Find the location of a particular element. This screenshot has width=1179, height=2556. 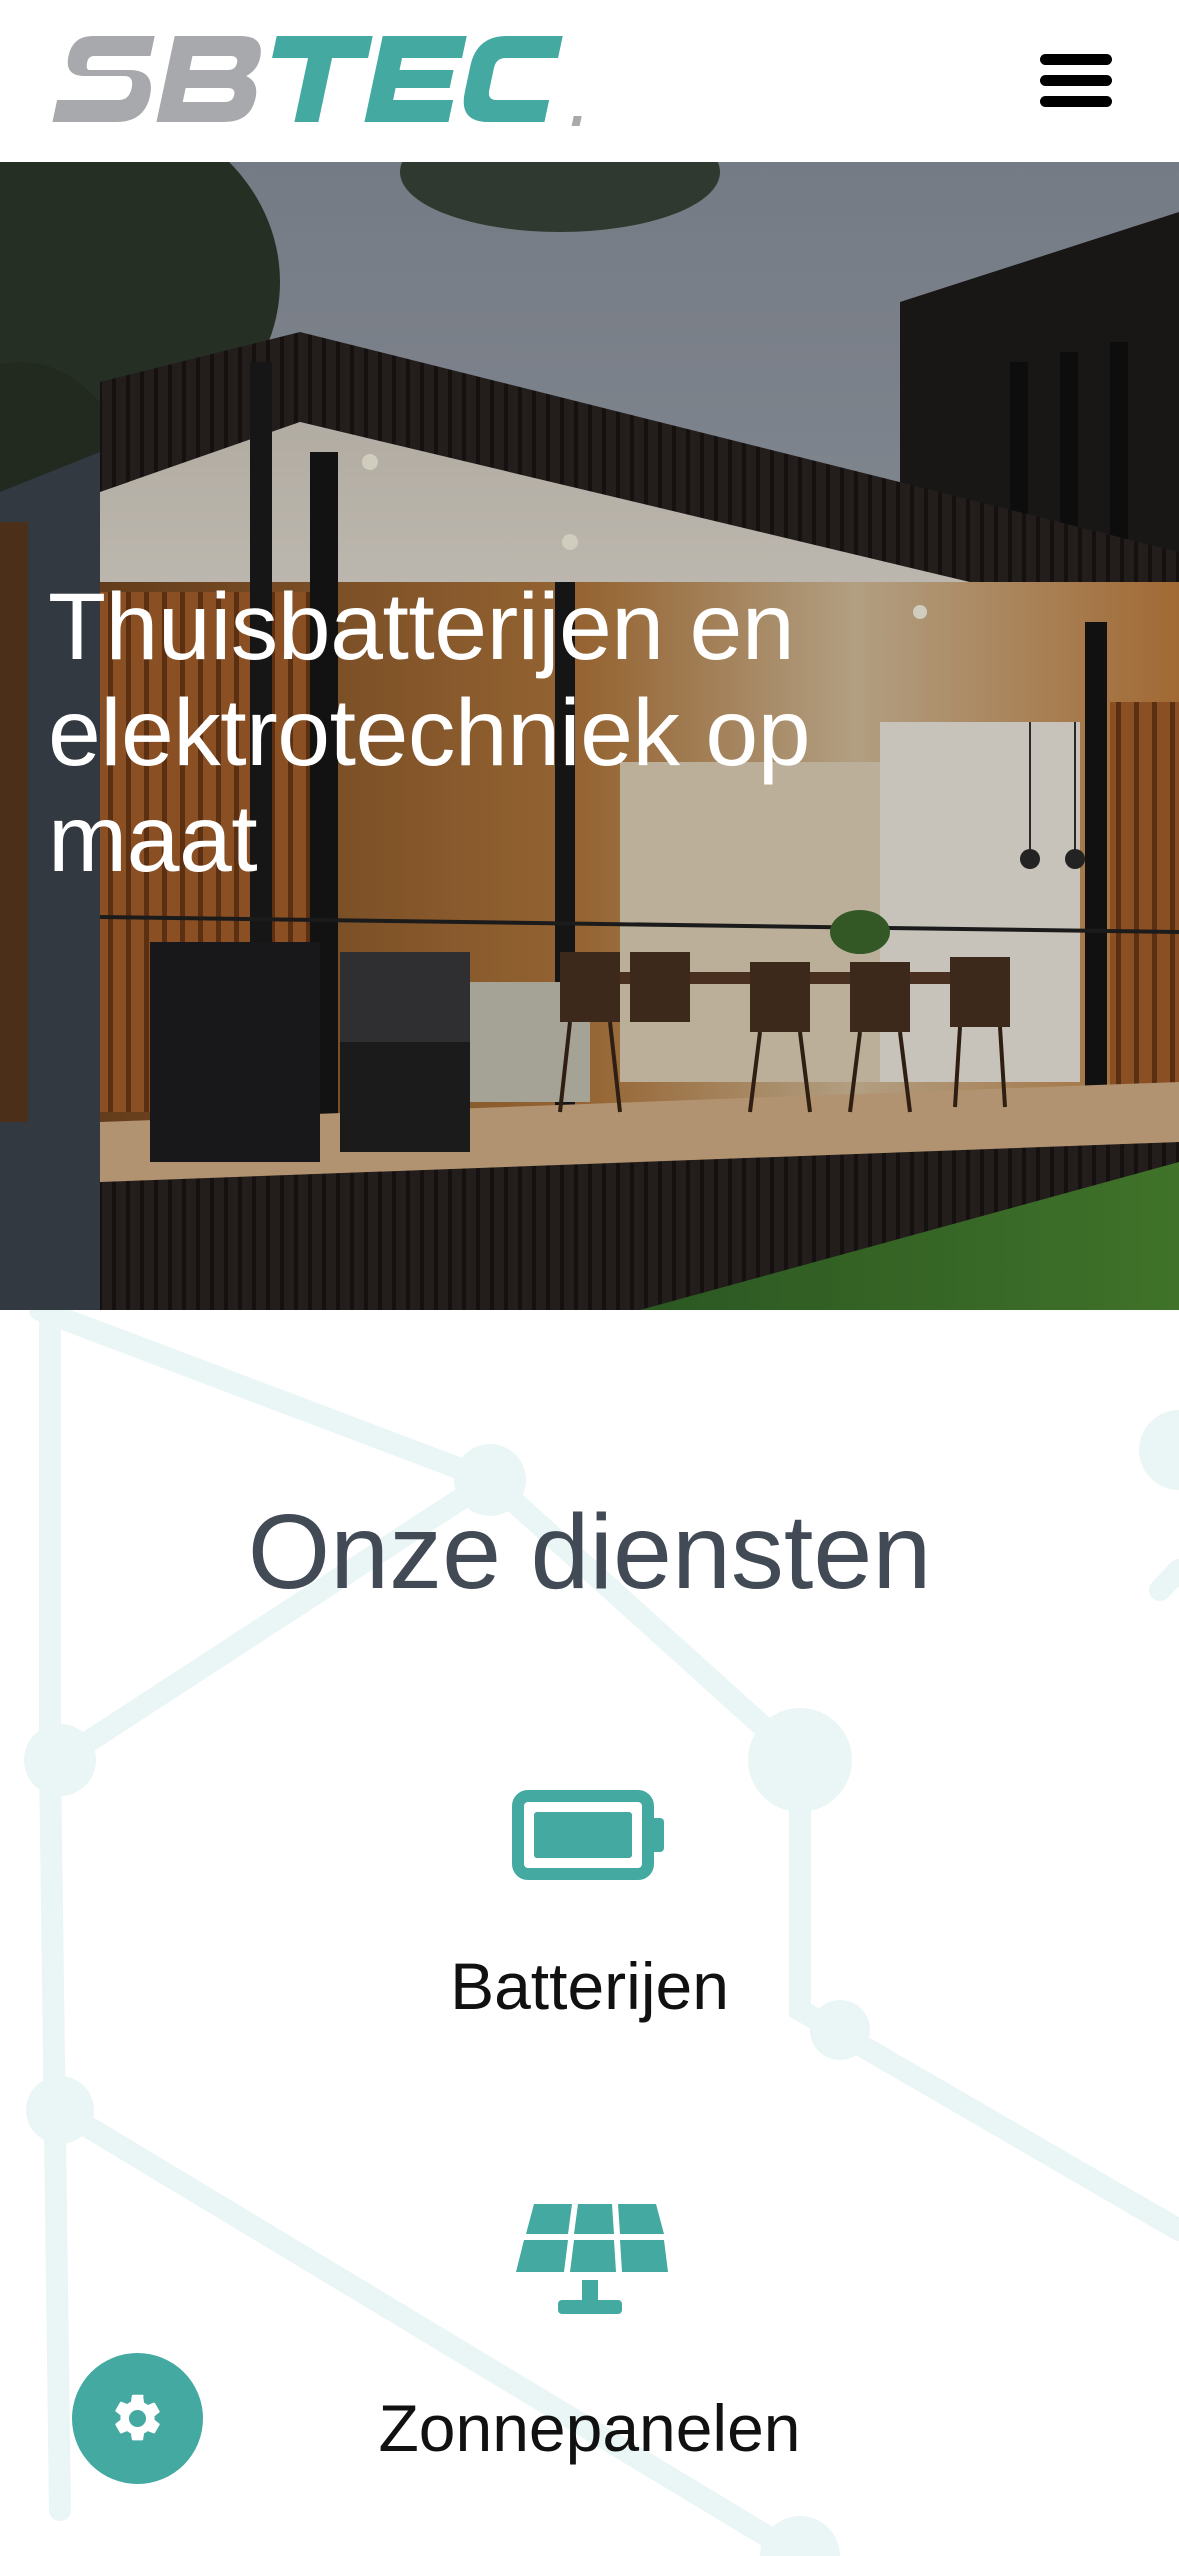

hamburger-menu-icon is located at coordinates (1076, 80).